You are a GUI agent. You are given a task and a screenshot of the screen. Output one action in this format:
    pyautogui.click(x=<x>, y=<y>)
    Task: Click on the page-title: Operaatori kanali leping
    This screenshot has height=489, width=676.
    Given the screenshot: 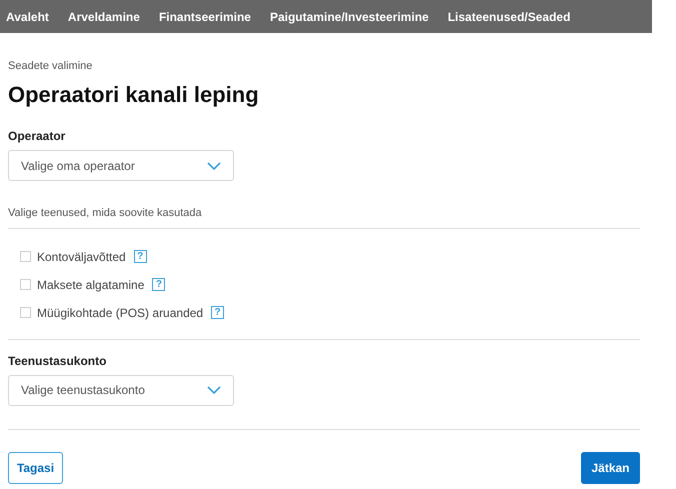 What is the action you would take?
    pyautogui.click(x=134, y=94)
    